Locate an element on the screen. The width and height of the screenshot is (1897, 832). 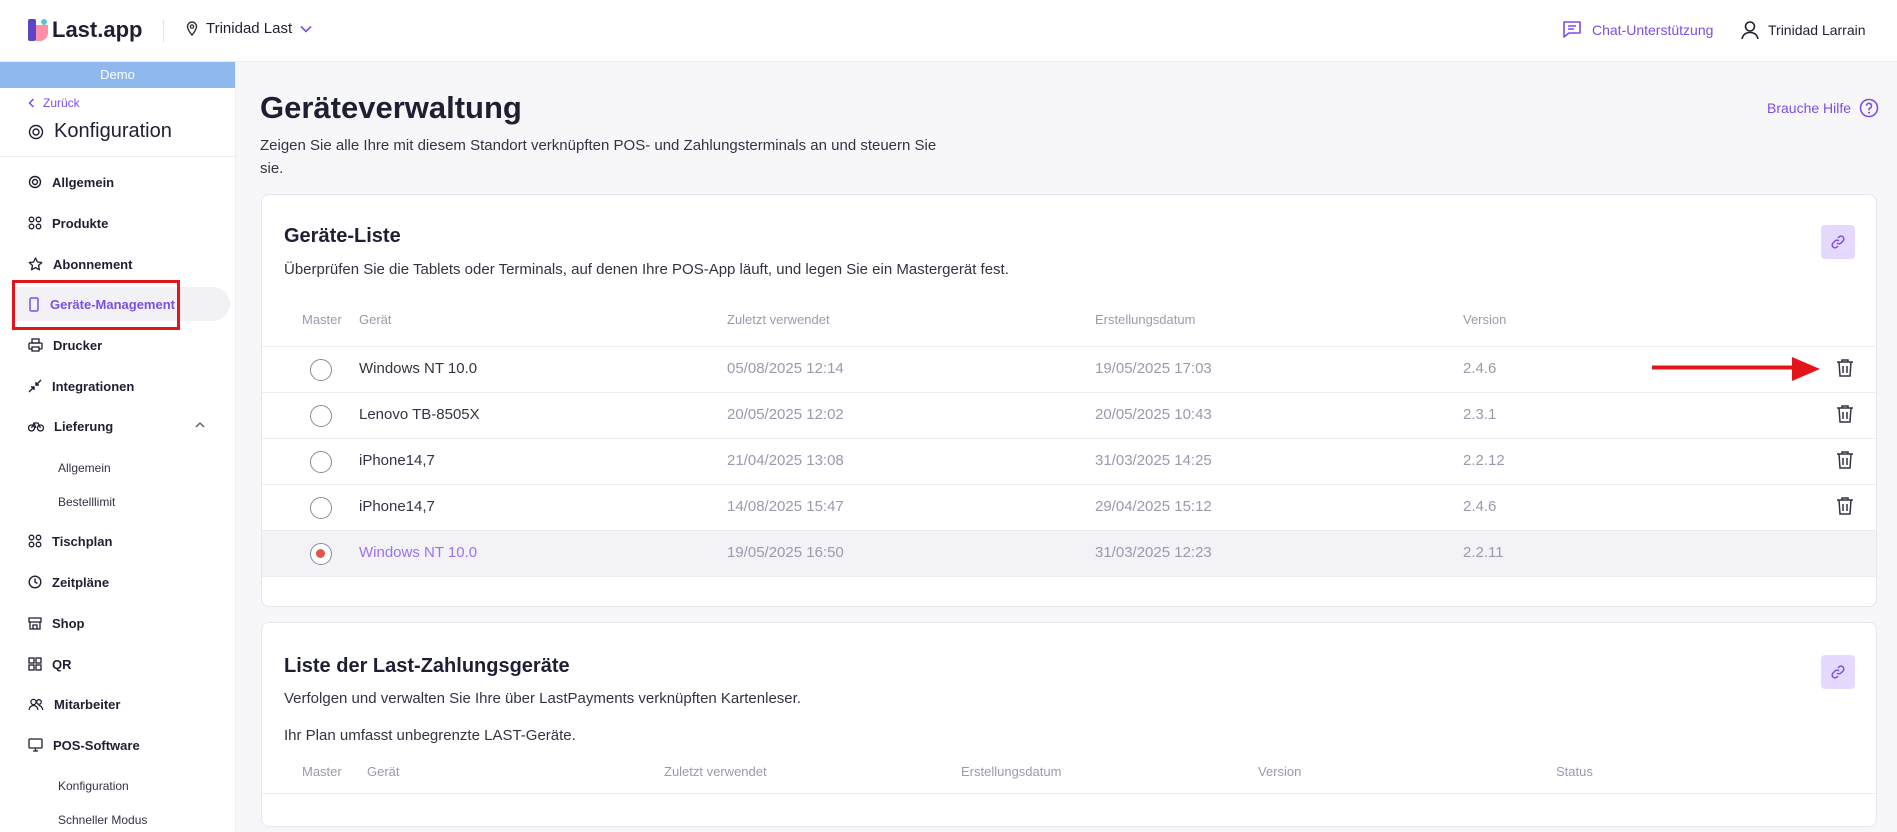
master-radio-selected is located at coordinates (321, 554).